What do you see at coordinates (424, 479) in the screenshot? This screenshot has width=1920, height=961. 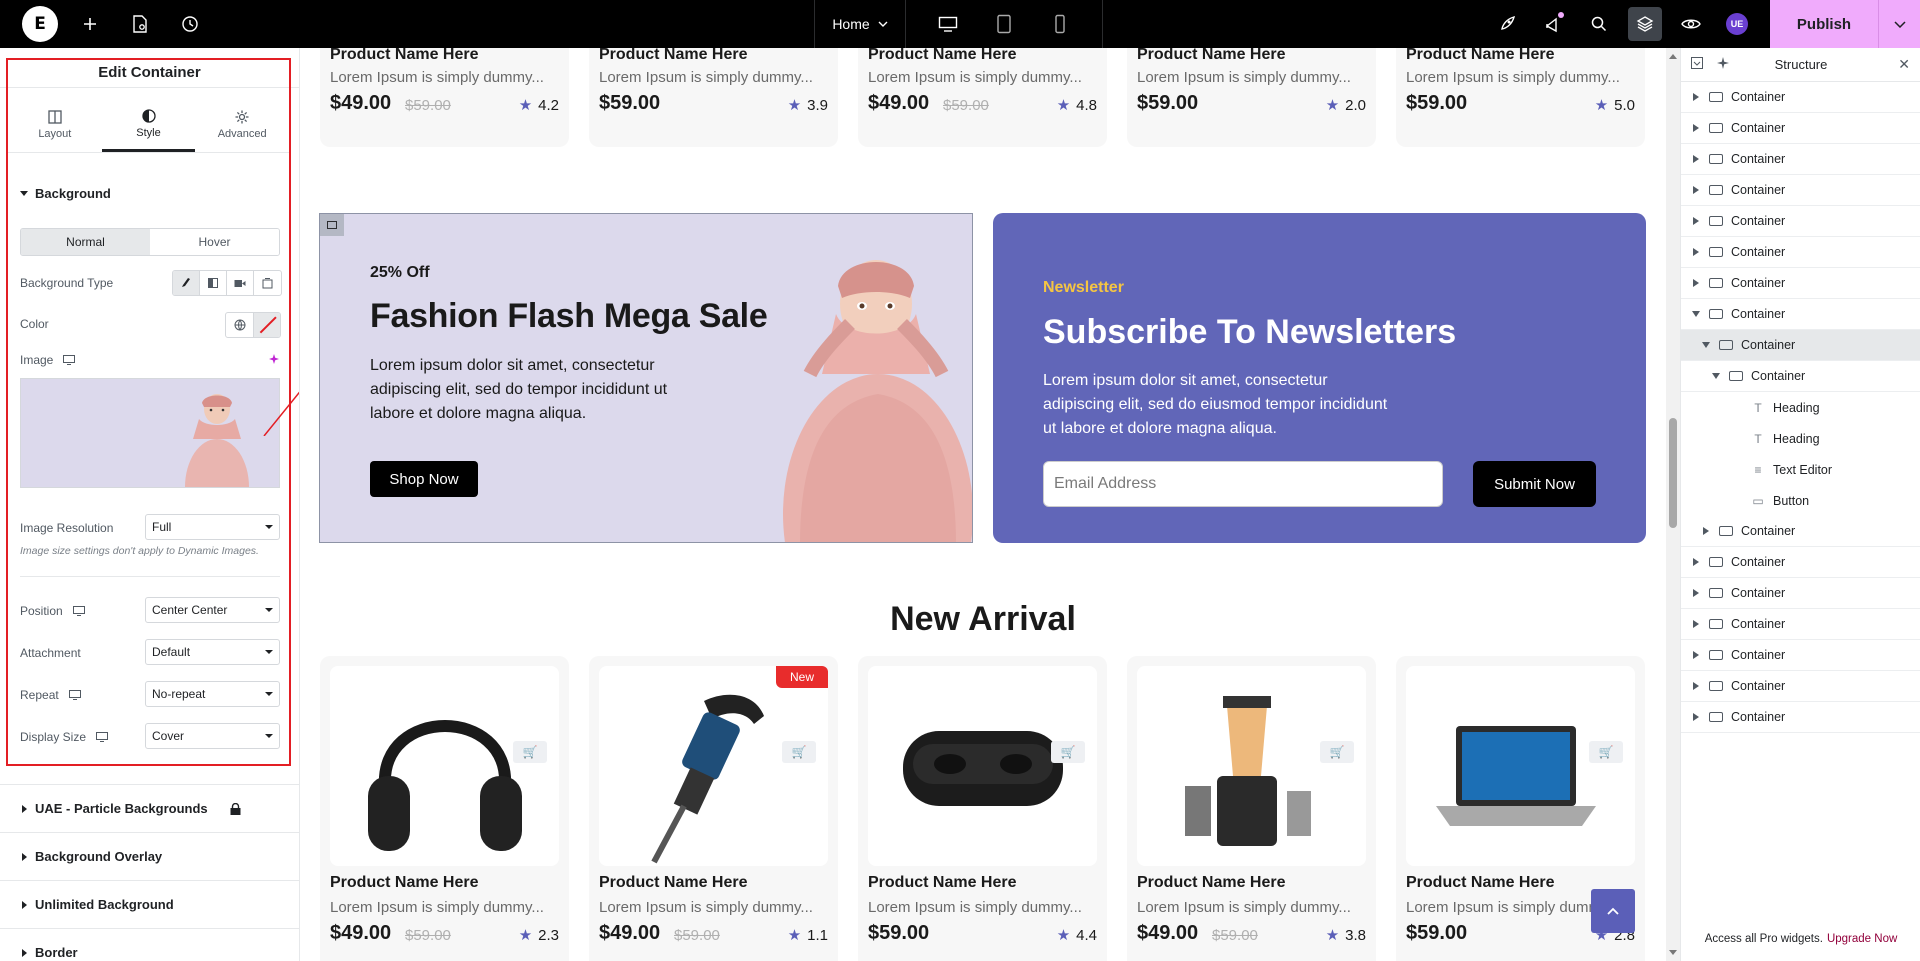 I see `shop-now-button: Shop Now` at bounding box center [424, 479].